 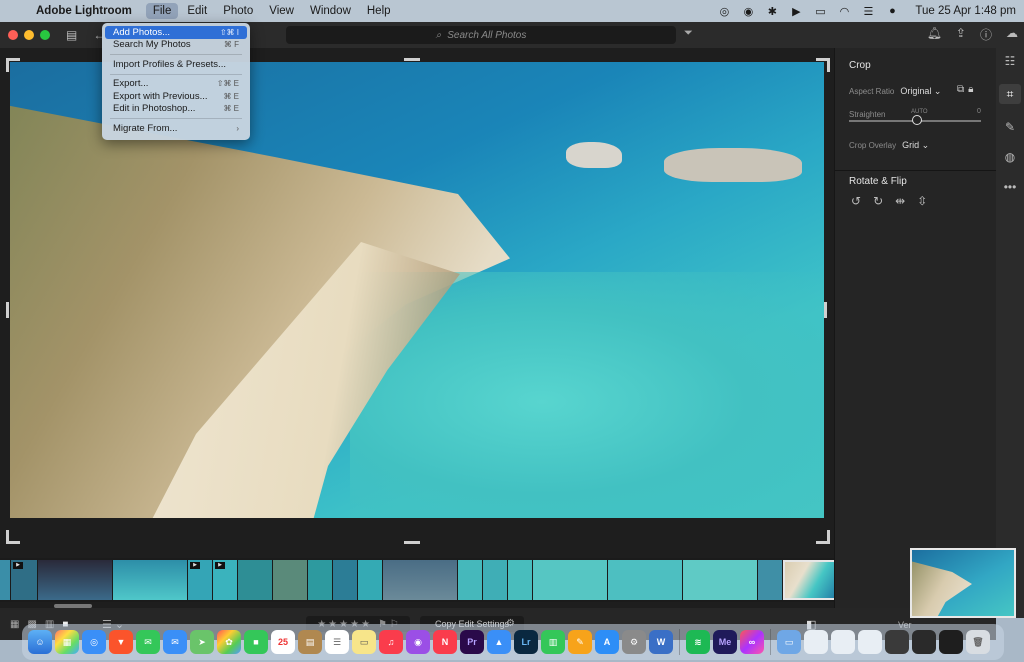 I want to click on wordpress-icon: W, so click(x=661, y=642).